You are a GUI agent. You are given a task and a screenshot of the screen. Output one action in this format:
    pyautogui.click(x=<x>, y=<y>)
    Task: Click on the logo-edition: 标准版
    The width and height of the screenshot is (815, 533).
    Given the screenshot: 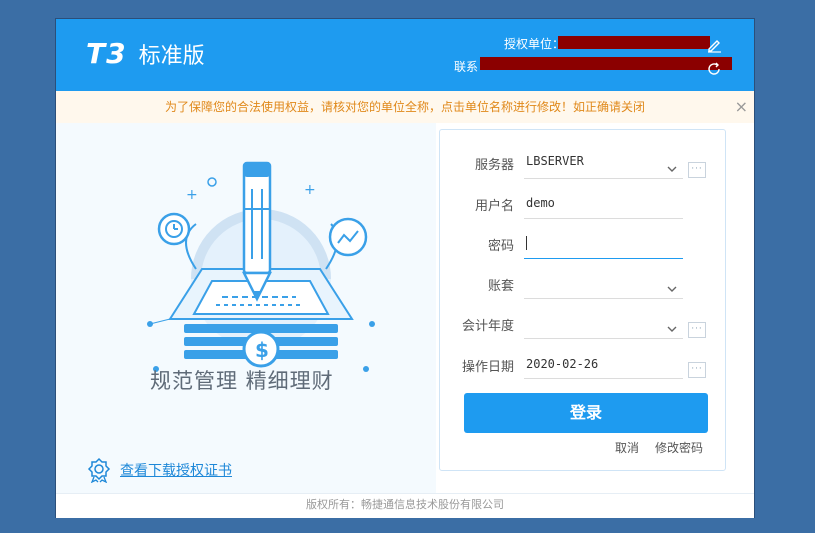 What is the action you would take?
    pyautogui.click(x=171, y=56)
    